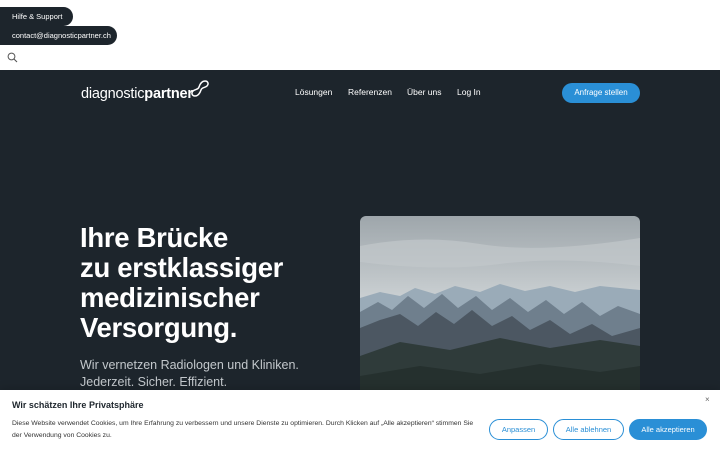 The width and height of the screenshot is (720, 450). Describe the element at coordinates (469, 92) in the screenshot. I see `nav-item-login: Log In` at that location.